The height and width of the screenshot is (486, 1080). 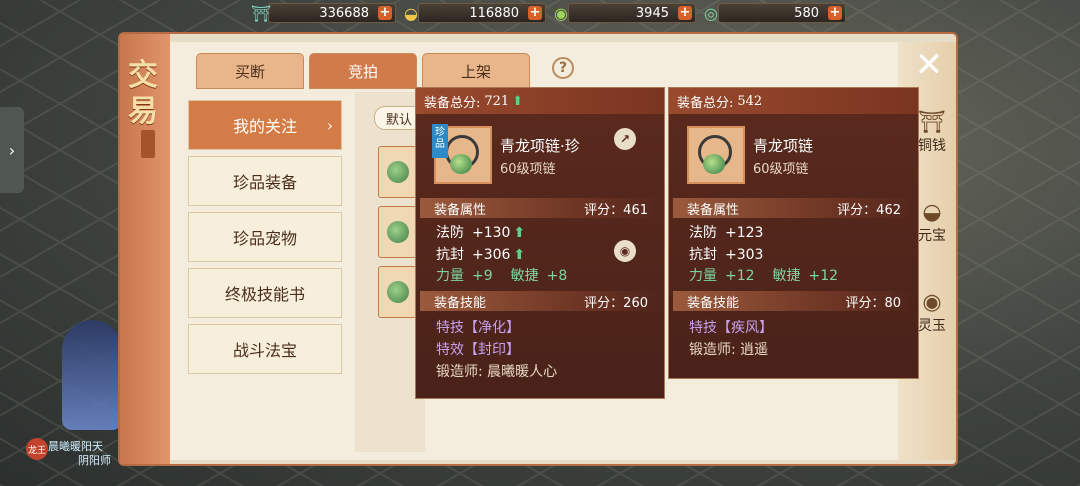 What do you see at coordinates (763, 275) in the screenshot?
I see `attr-row: 力量 +12 敏捷 +12` at bounding box center [763, 275].